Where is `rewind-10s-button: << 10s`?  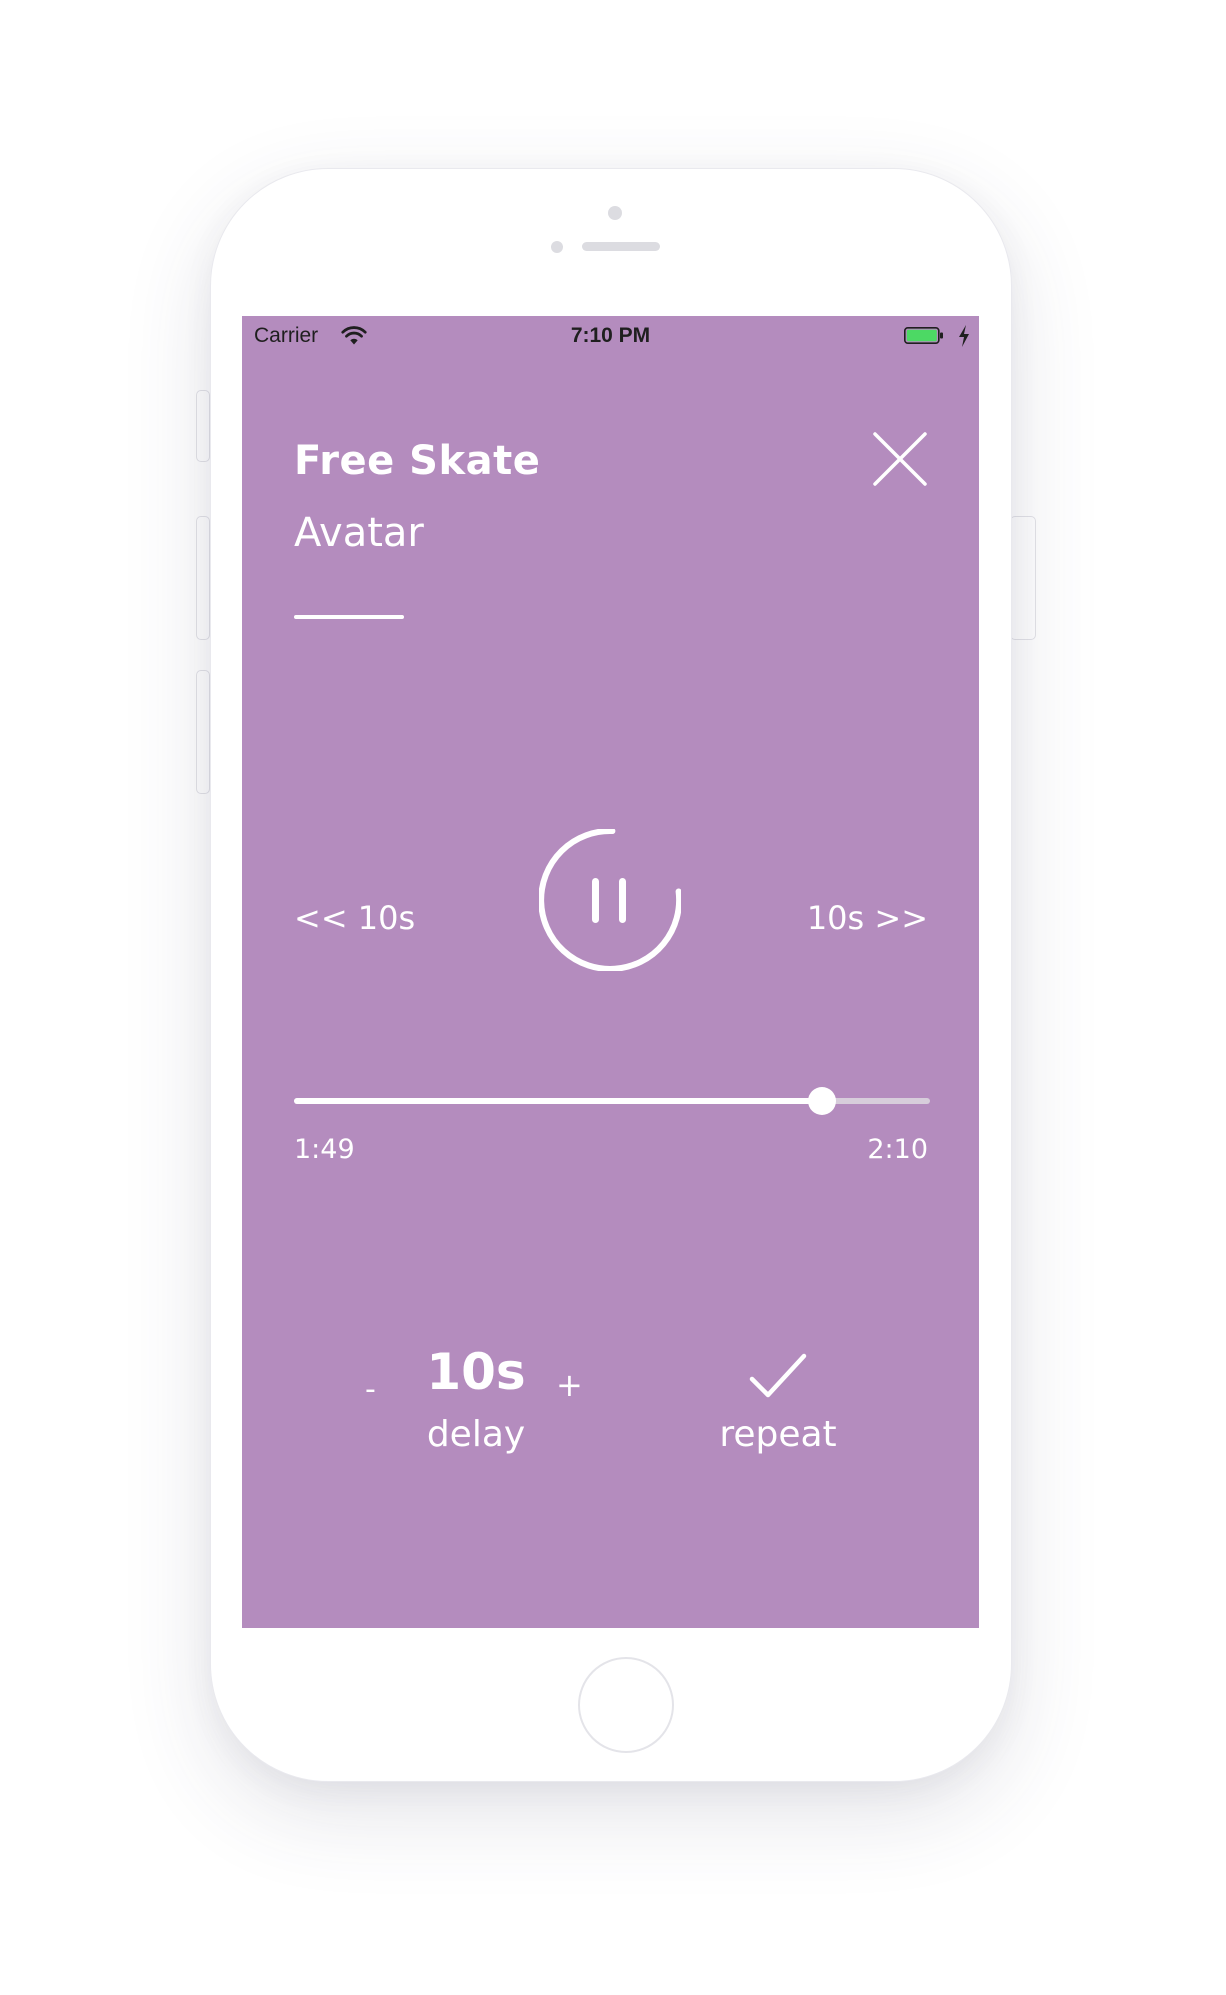
rewind-10s-button: << 10s is located at coordinates (354, 918).